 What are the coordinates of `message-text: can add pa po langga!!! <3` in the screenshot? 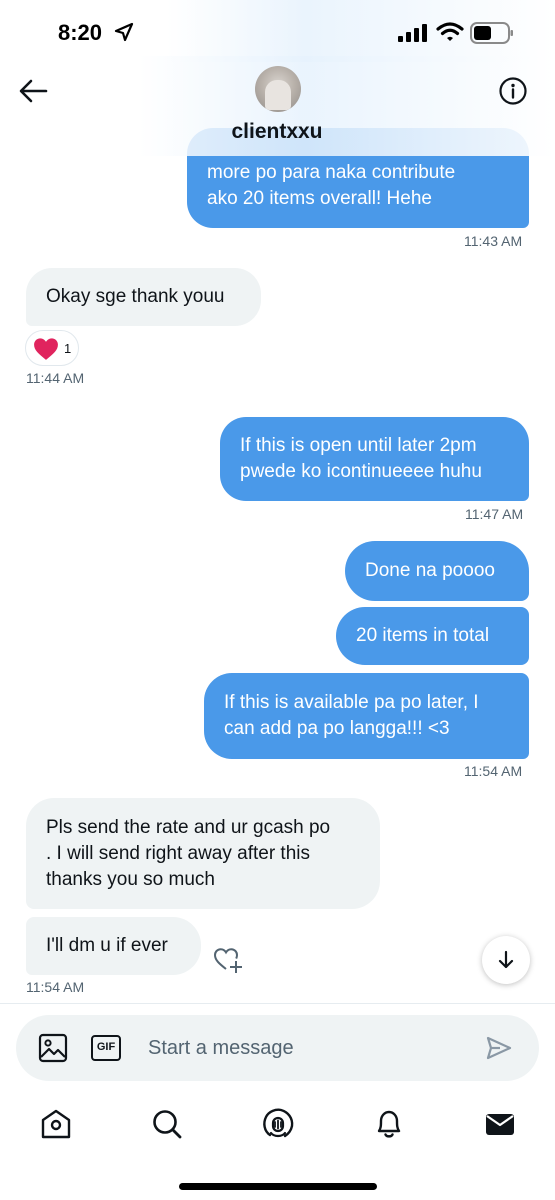 It's located at (337, 728).